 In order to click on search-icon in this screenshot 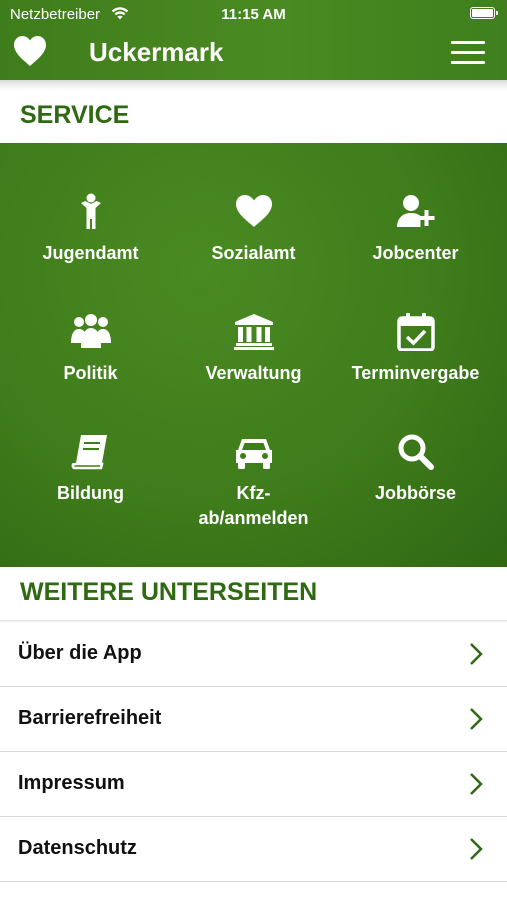, I will do `click(416, 452)`.